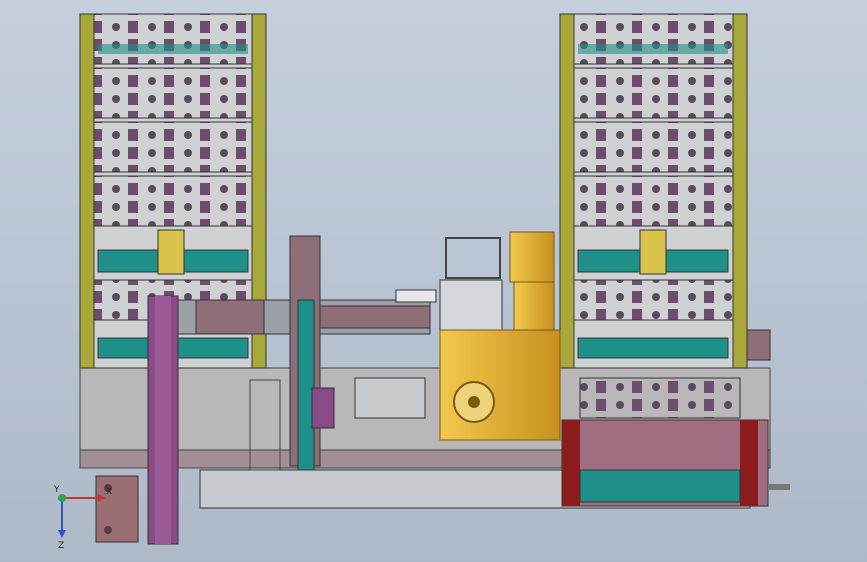 The width and height of the screenshot is (867, 562). Describe the element at coordinates (61, 546) in the screenshot. I see `triad-z-label: Z` at that location.